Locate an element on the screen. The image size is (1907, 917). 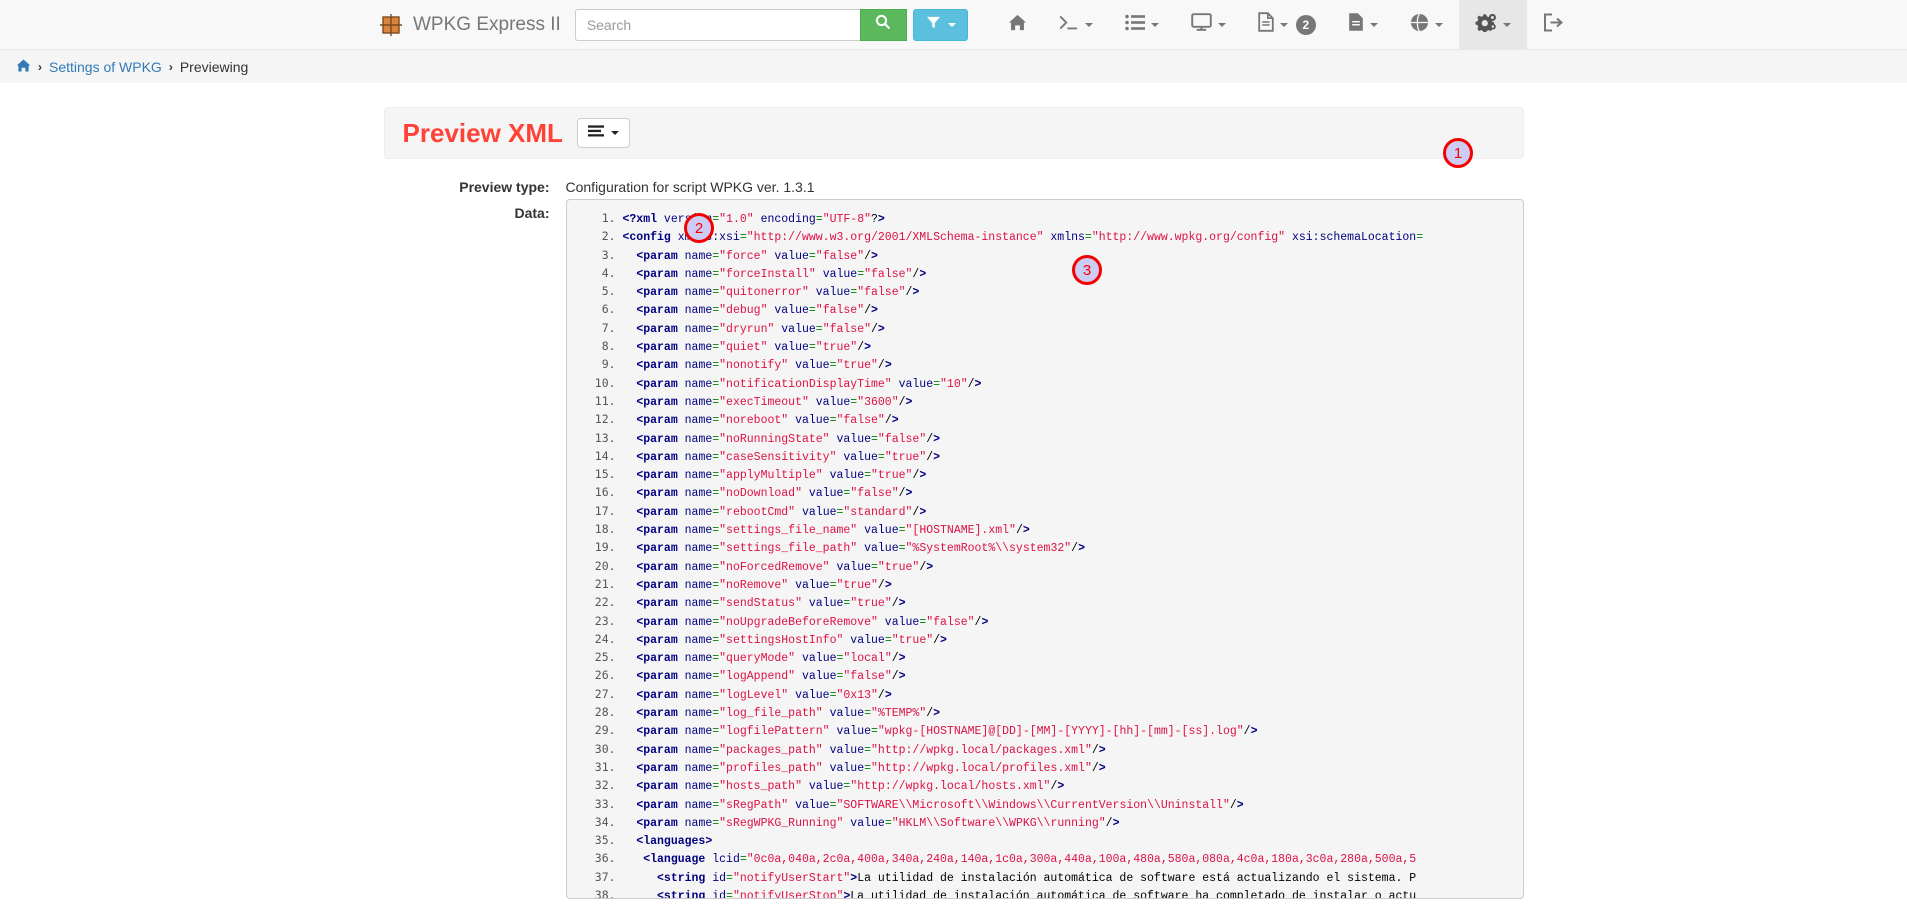
monitor-icon is located at coordinates (1201, 24).